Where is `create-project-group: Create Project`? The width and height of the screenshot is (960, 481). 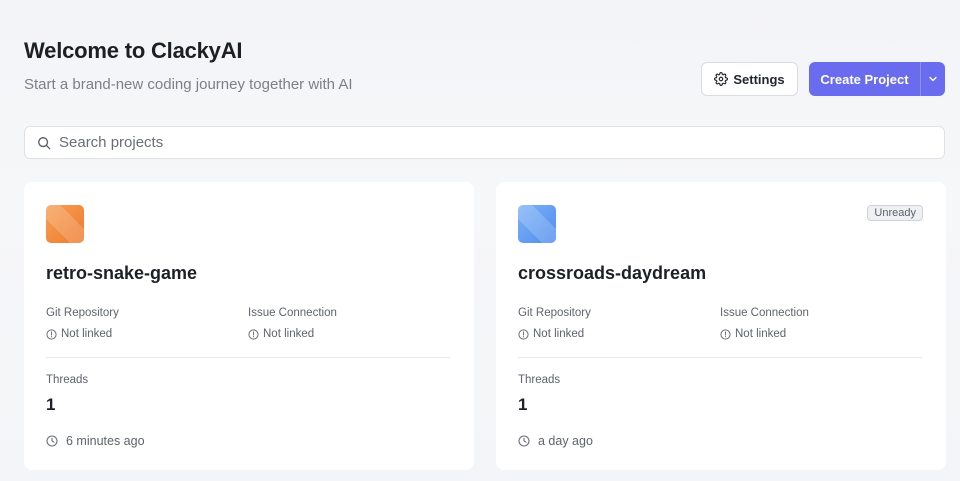
create-project-group: Create Project is located at coordinates (877, 79).